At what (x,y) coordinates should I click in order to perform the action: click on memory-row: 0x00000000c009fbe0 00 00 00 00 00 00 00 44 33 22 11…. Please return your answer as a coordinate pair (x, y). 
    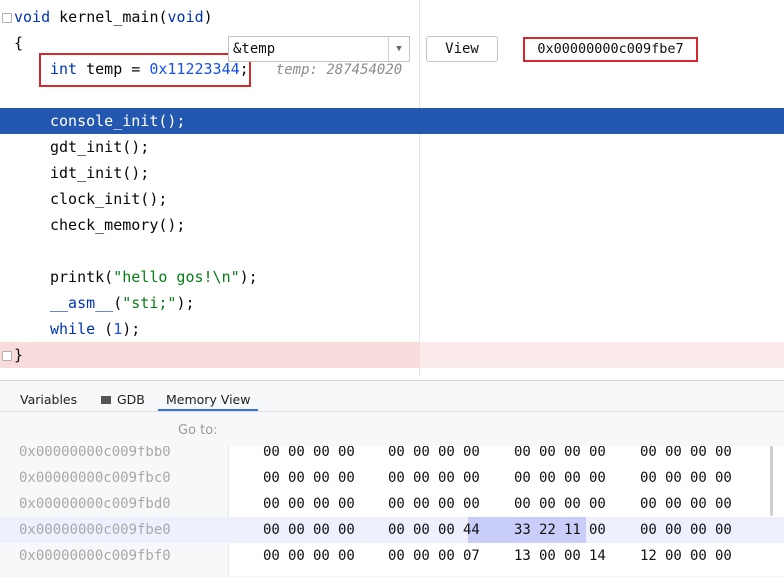
    Looking at the image, I should click on (392, 530).